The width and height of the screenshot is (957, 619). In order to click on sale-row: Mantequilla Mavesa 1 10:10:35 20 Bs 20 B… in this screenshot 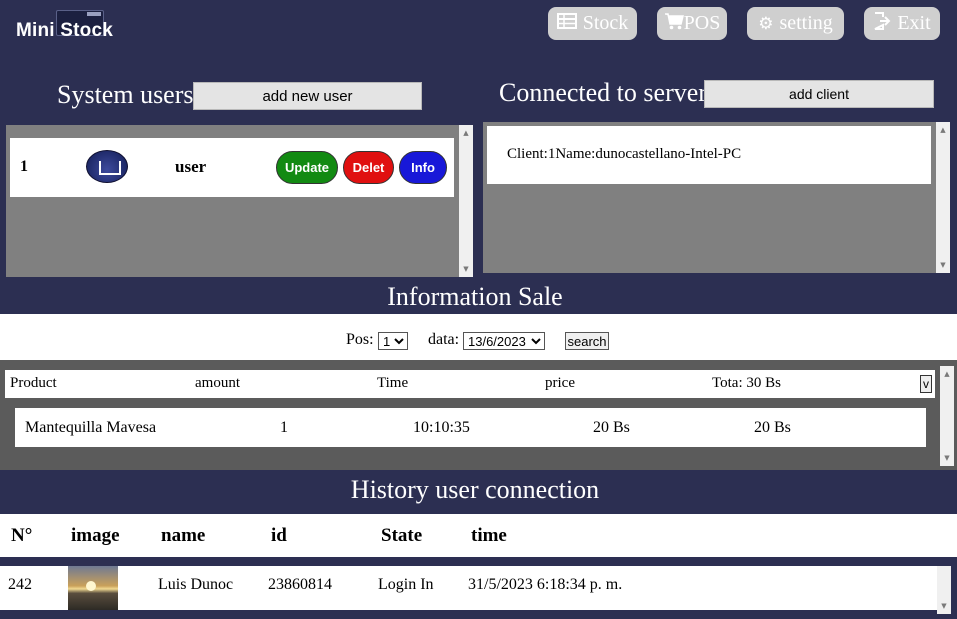, I will do `click(470, 427)`.